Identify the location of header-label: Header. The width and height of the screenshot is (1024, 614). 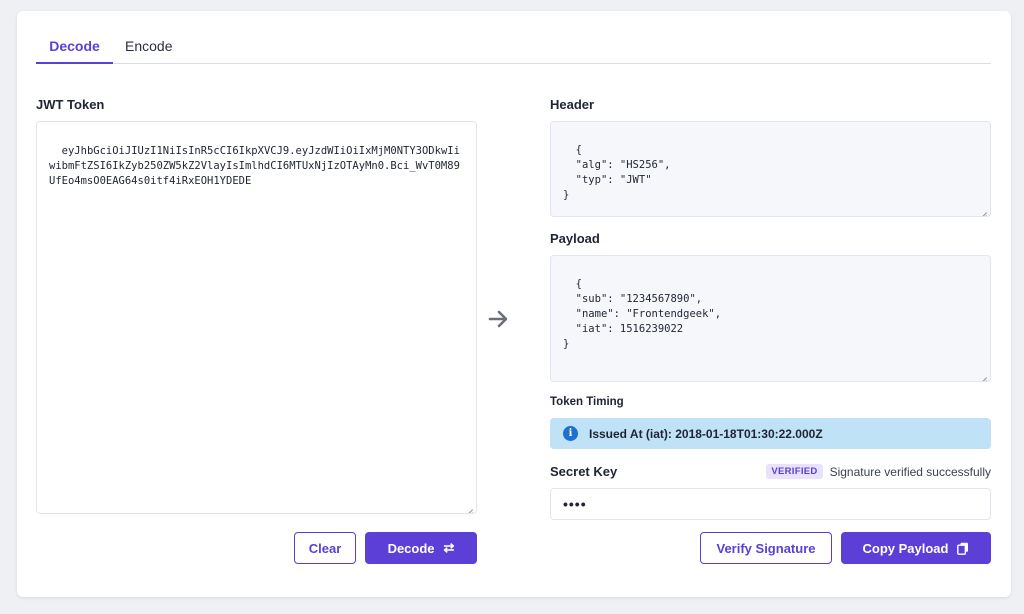
(572, 104).